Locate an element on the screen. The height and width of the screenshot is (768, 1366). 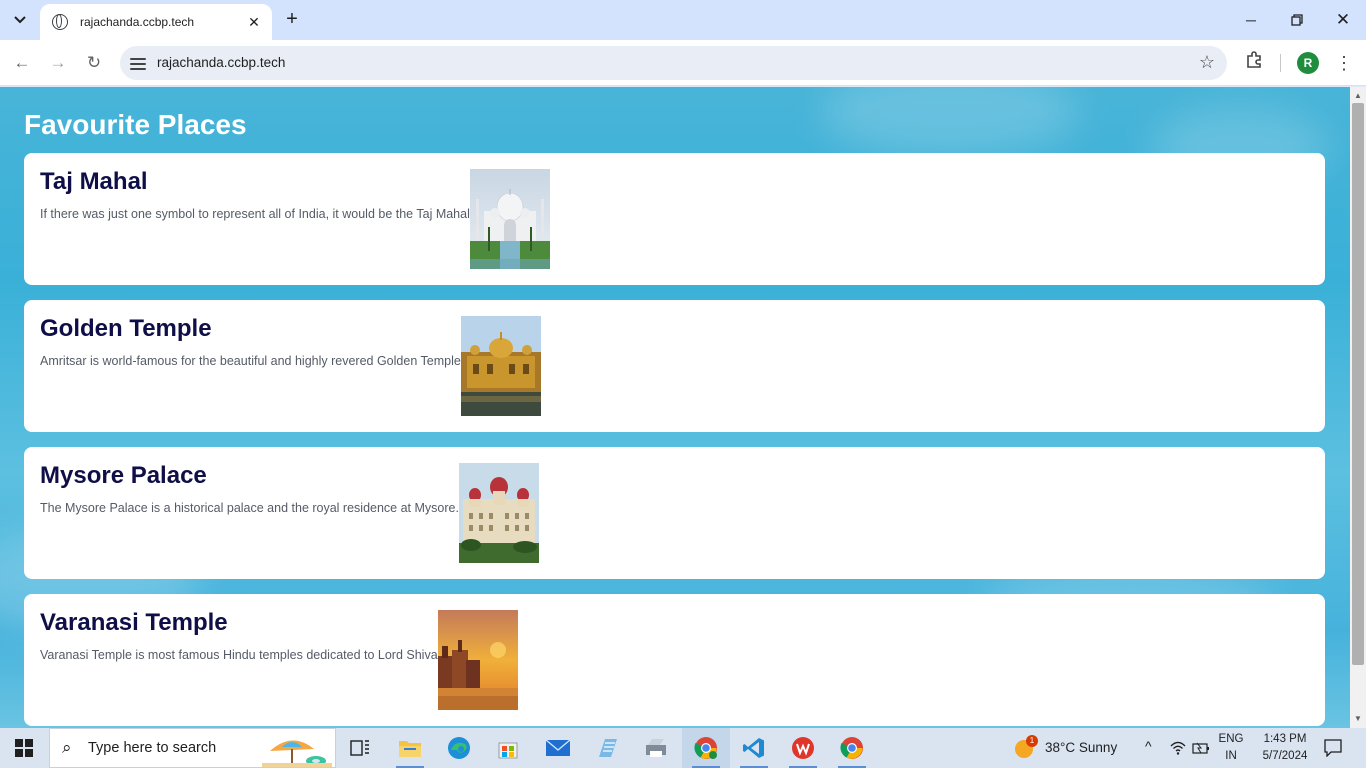
tab-close-icon: ✕ is located at coordinates (254, 22).